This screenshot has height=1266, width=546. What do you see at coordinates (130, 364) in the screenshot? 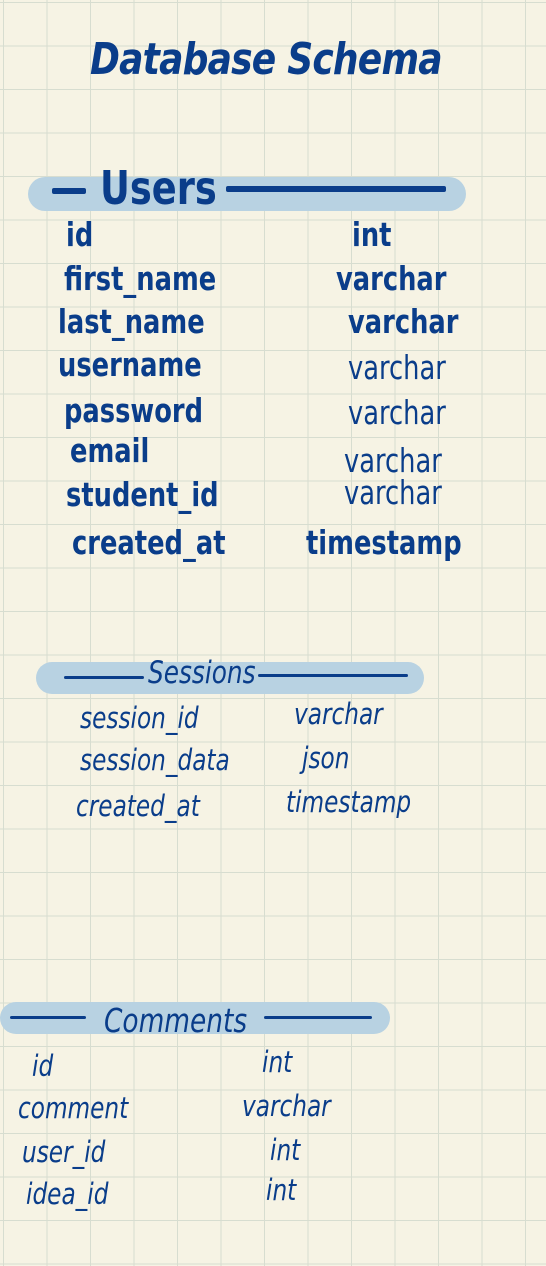
I see `users-field-username: username` at bounding box center [130, 364].